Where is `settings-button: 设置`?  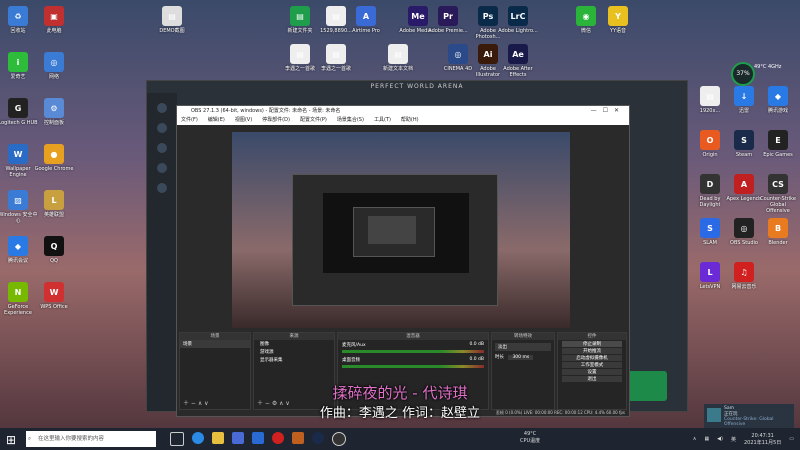 settings-button: 设置 is located at coordinates (592, 372).